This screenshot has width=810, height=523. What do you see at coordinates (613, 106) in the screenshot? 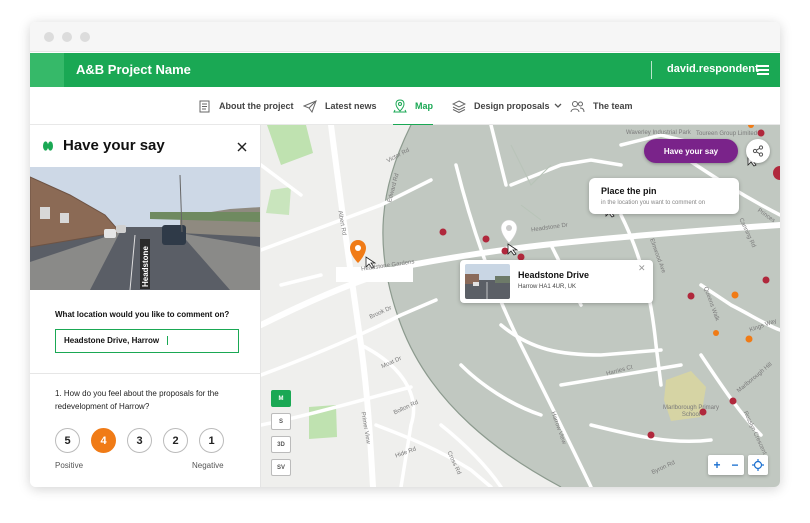
I see `nav-label-team: The team` at bounding box center [613, 106].